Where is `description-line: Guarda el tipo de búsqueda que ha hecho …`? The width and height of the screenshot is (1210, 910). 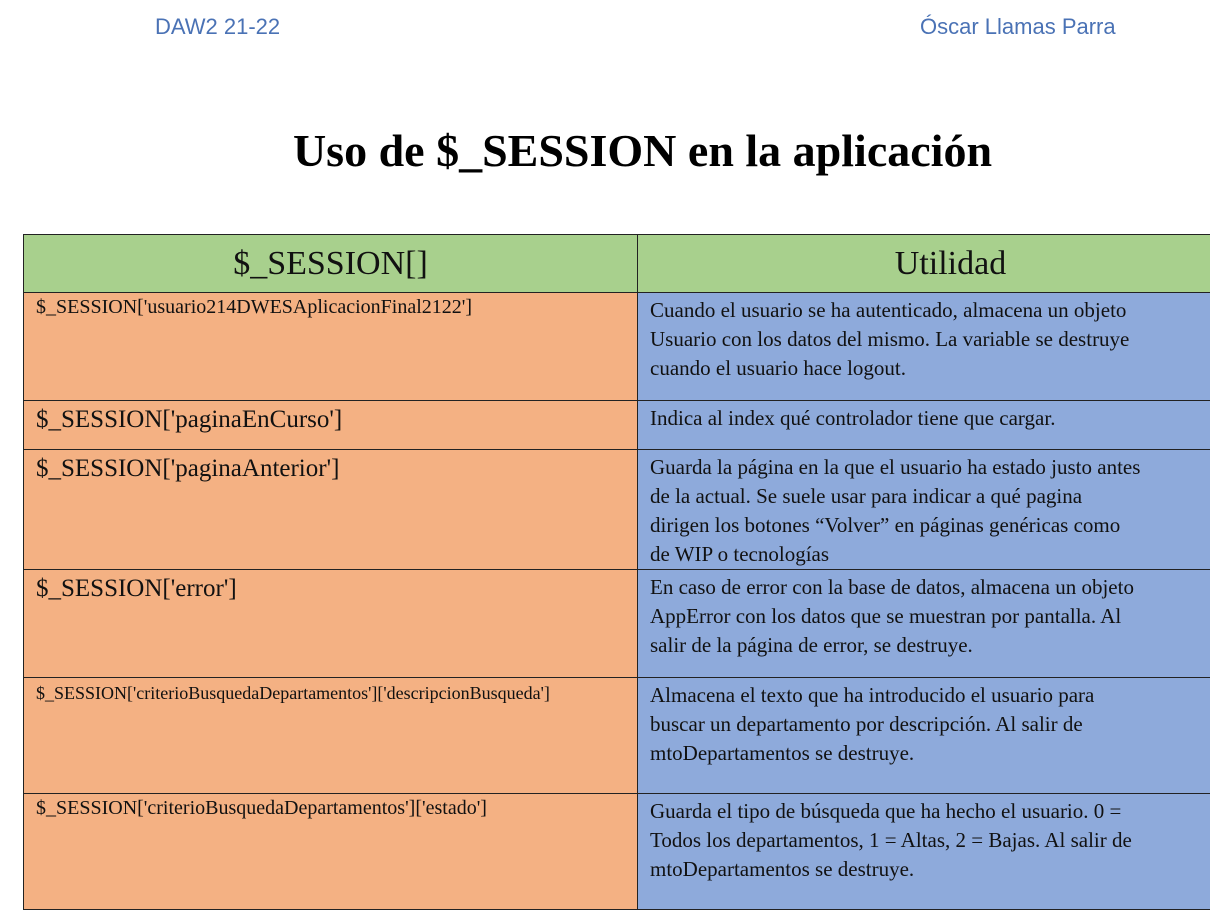 description-line: Guarda el tipo de búsqueda que ha hecho … is located at coordinates (930, 811).